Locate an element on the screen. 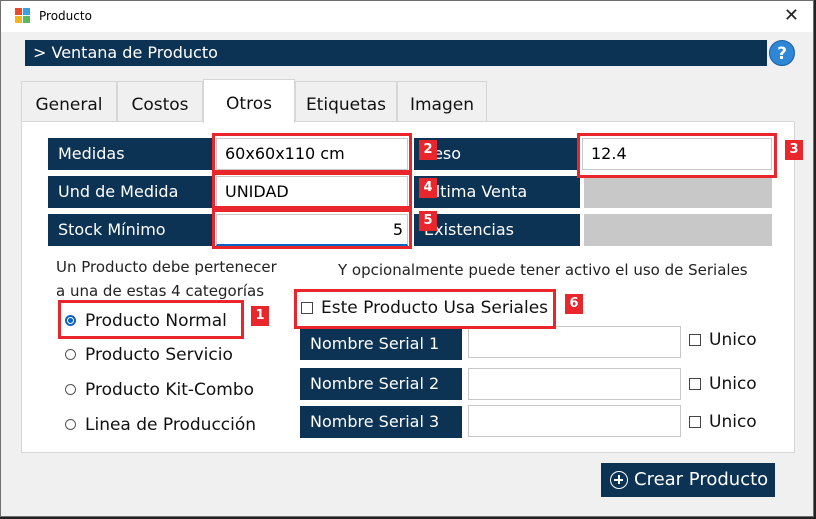 The height and width of the screenshot is (519, 816). create-product-label: Crear Producto is located at coordinates (701, 479).